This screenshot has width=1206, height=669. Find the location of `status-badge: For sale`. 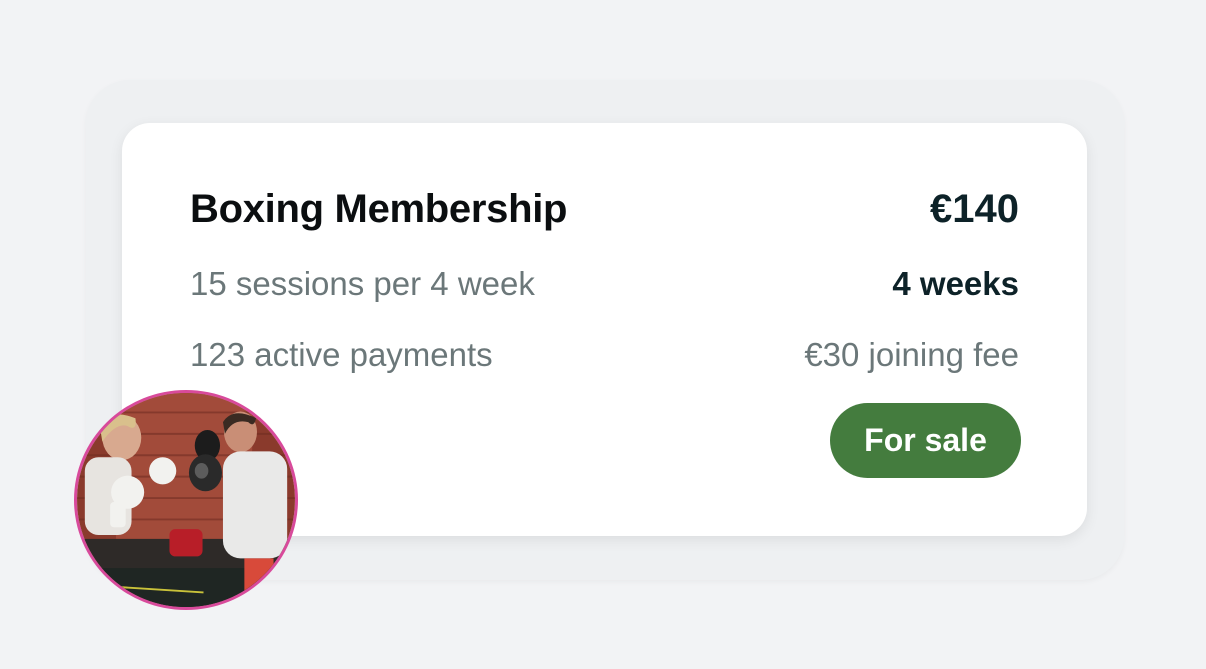

status-badge: For sale is located at coordinates (925, 440).